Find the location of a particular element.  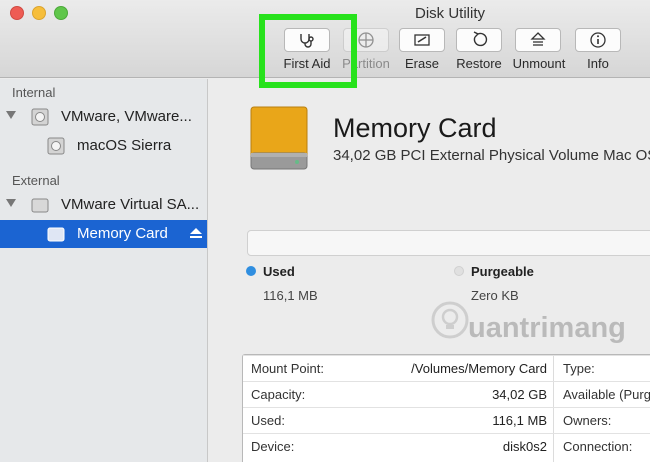

close-window-button is located at coordinates (17, 13).